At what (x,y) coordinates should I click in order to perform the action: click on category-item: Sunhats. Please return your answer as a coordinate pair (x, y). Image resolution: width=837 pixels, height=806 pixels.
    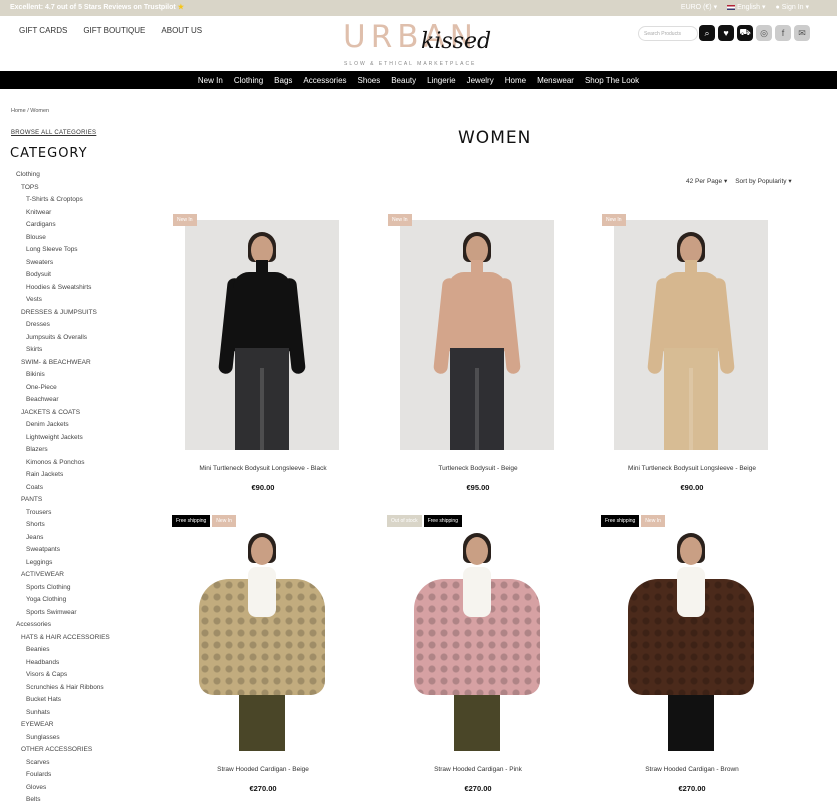
    Looking at the image, I should click on (70, 713).